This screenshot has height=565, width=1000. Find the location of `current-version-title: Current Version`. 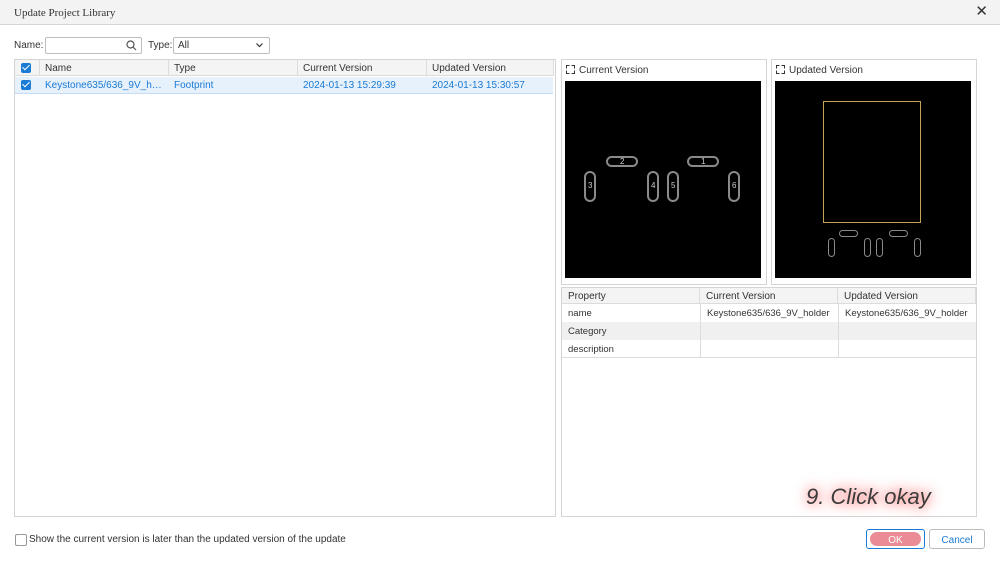

current-version-title: Current Version is located at coordinates (614, 70).